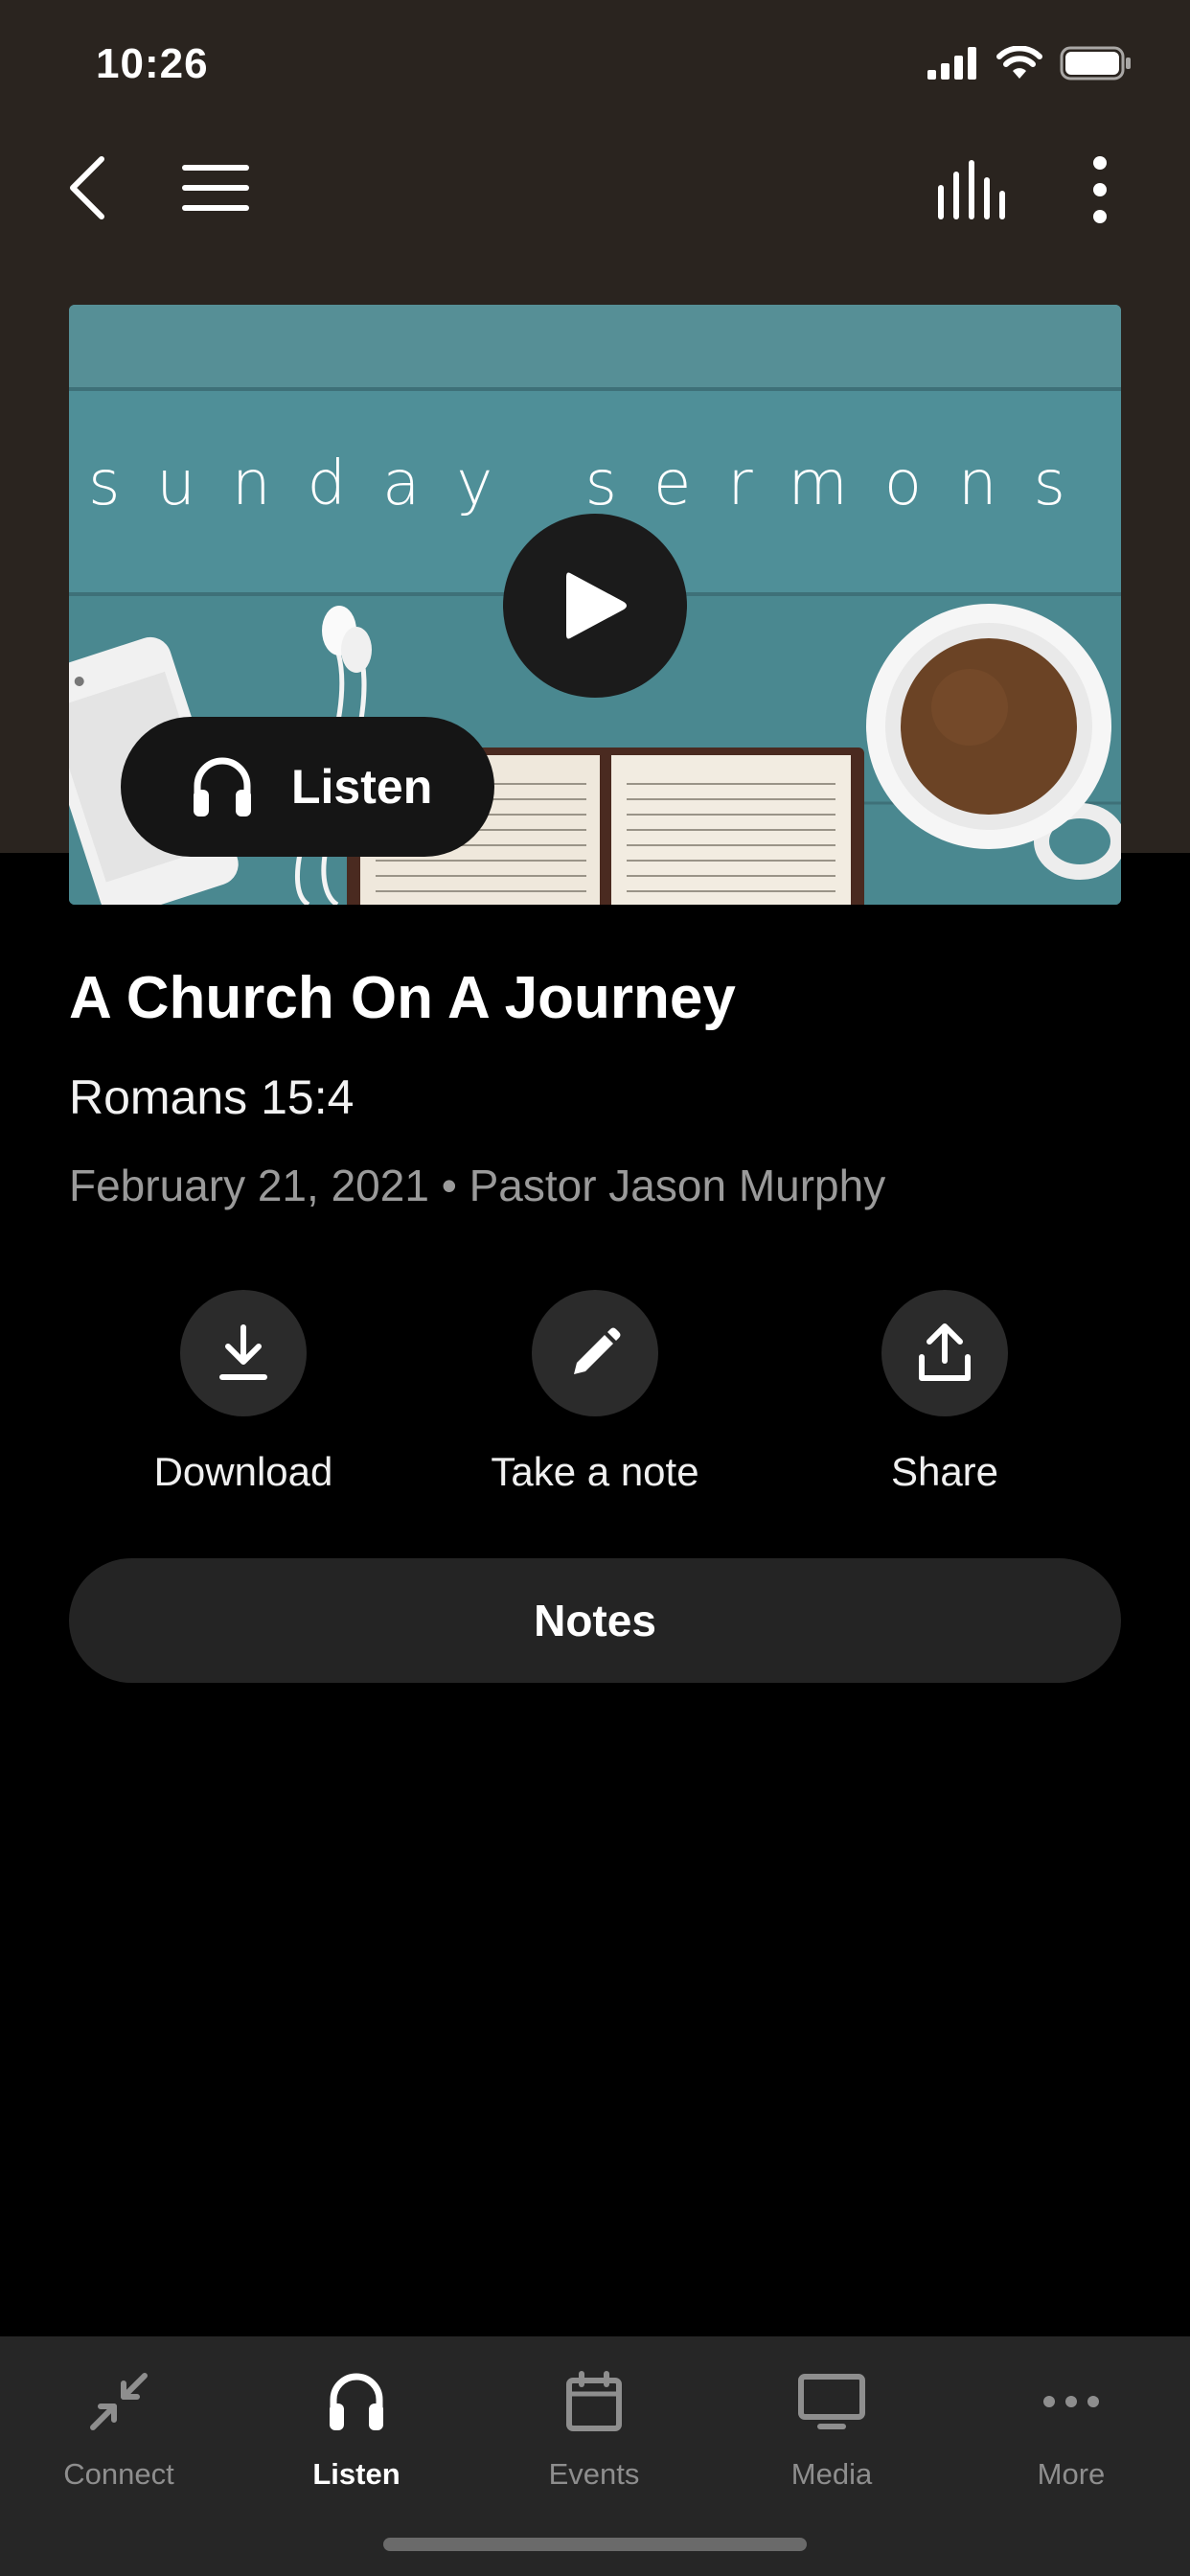 The width and height of the screenshot is (1190, 2576). I want to click on download-icon, so click(243, 1352).